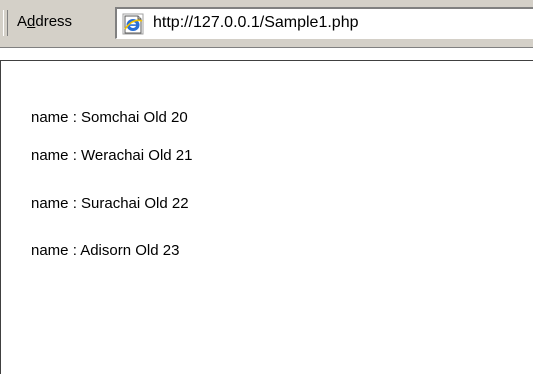 The image size is (533, 374). I want to click on address-field: http://127.0.0.1/Sample1.php, so click(324, 23).